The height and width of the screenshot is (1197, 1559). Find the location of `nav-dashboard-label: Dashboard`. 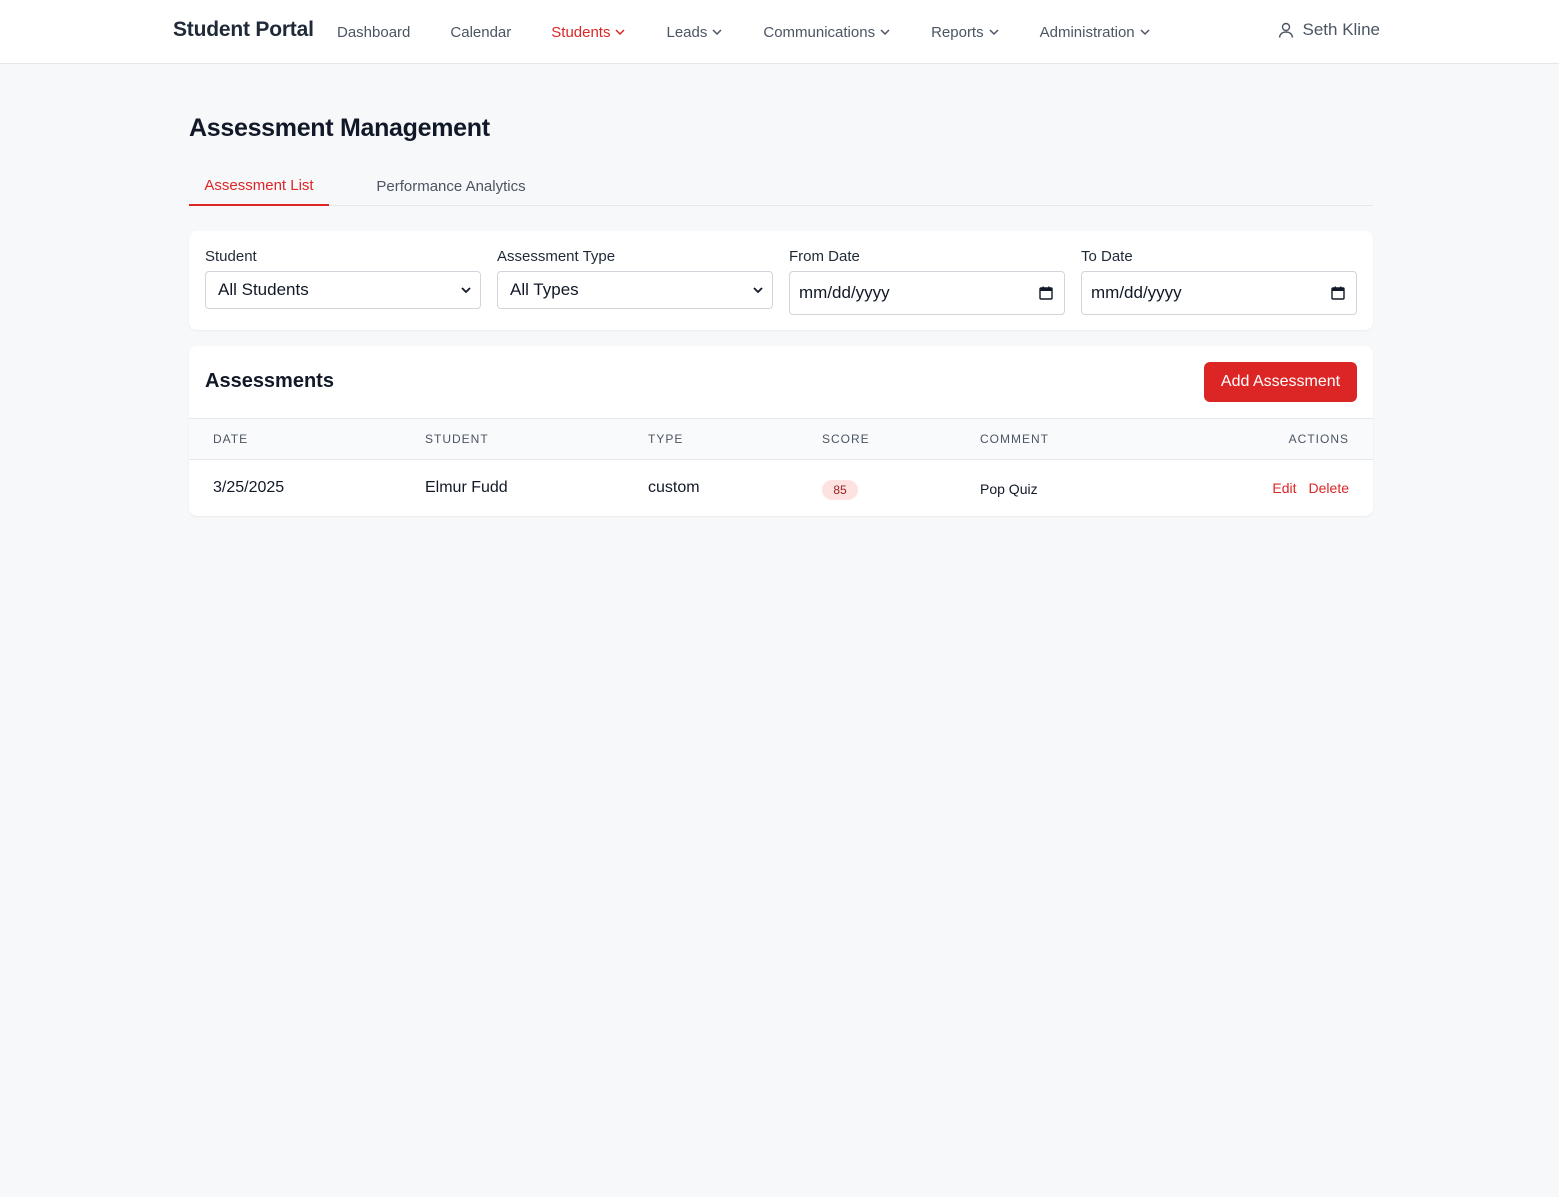

nav-dashboard-label: Dashboard is located at coordinates (374, 32).